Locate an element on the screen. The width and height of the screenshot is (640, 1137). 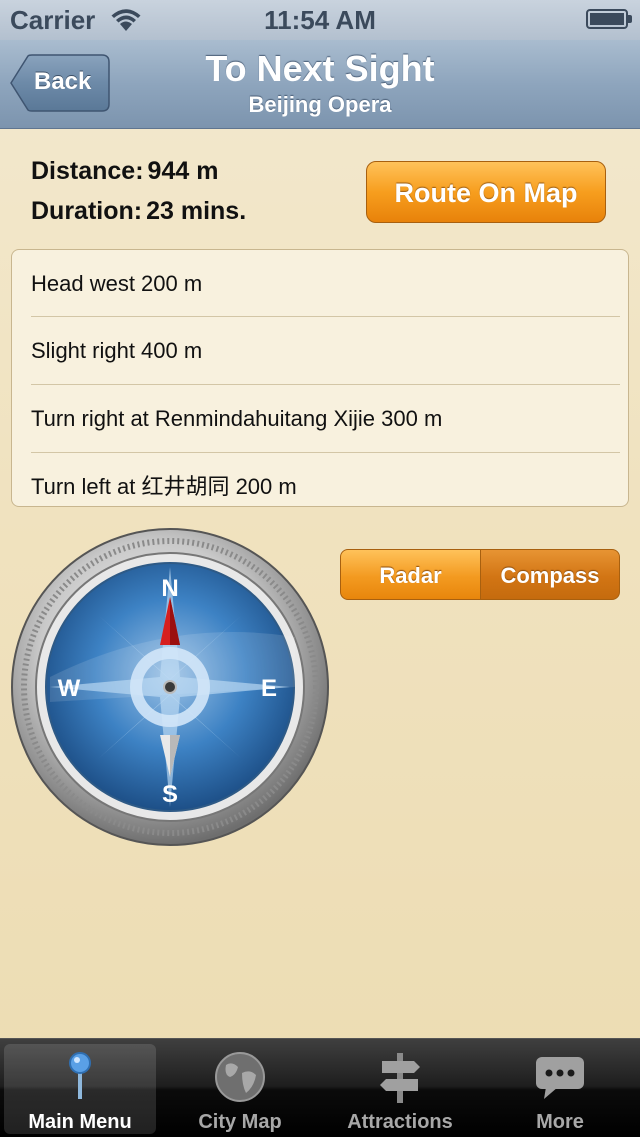
tab-label: Main Menu is located at coordinates (80, 1122).